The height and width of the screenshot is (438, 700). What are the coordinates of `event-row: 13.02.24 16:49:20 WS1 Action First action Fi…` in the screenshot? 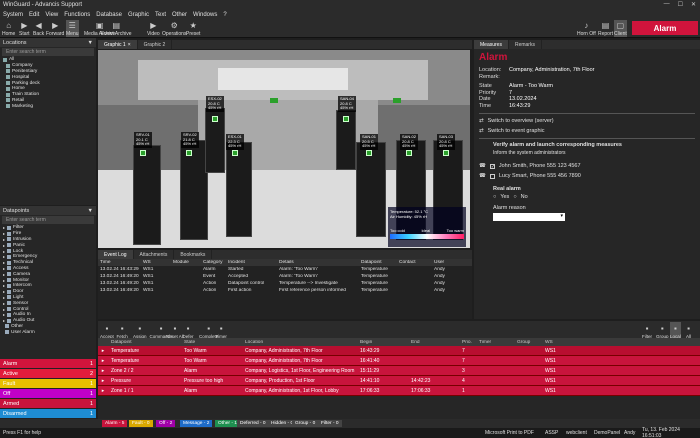 It's located at (285, 290).